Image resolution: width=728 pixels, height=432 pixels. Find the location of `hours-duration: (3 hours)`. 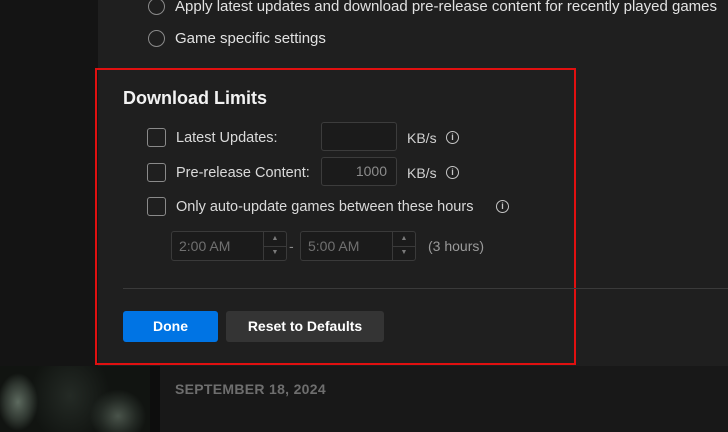

hours-duration: (3 hours) is located at coordinates (456, 246).